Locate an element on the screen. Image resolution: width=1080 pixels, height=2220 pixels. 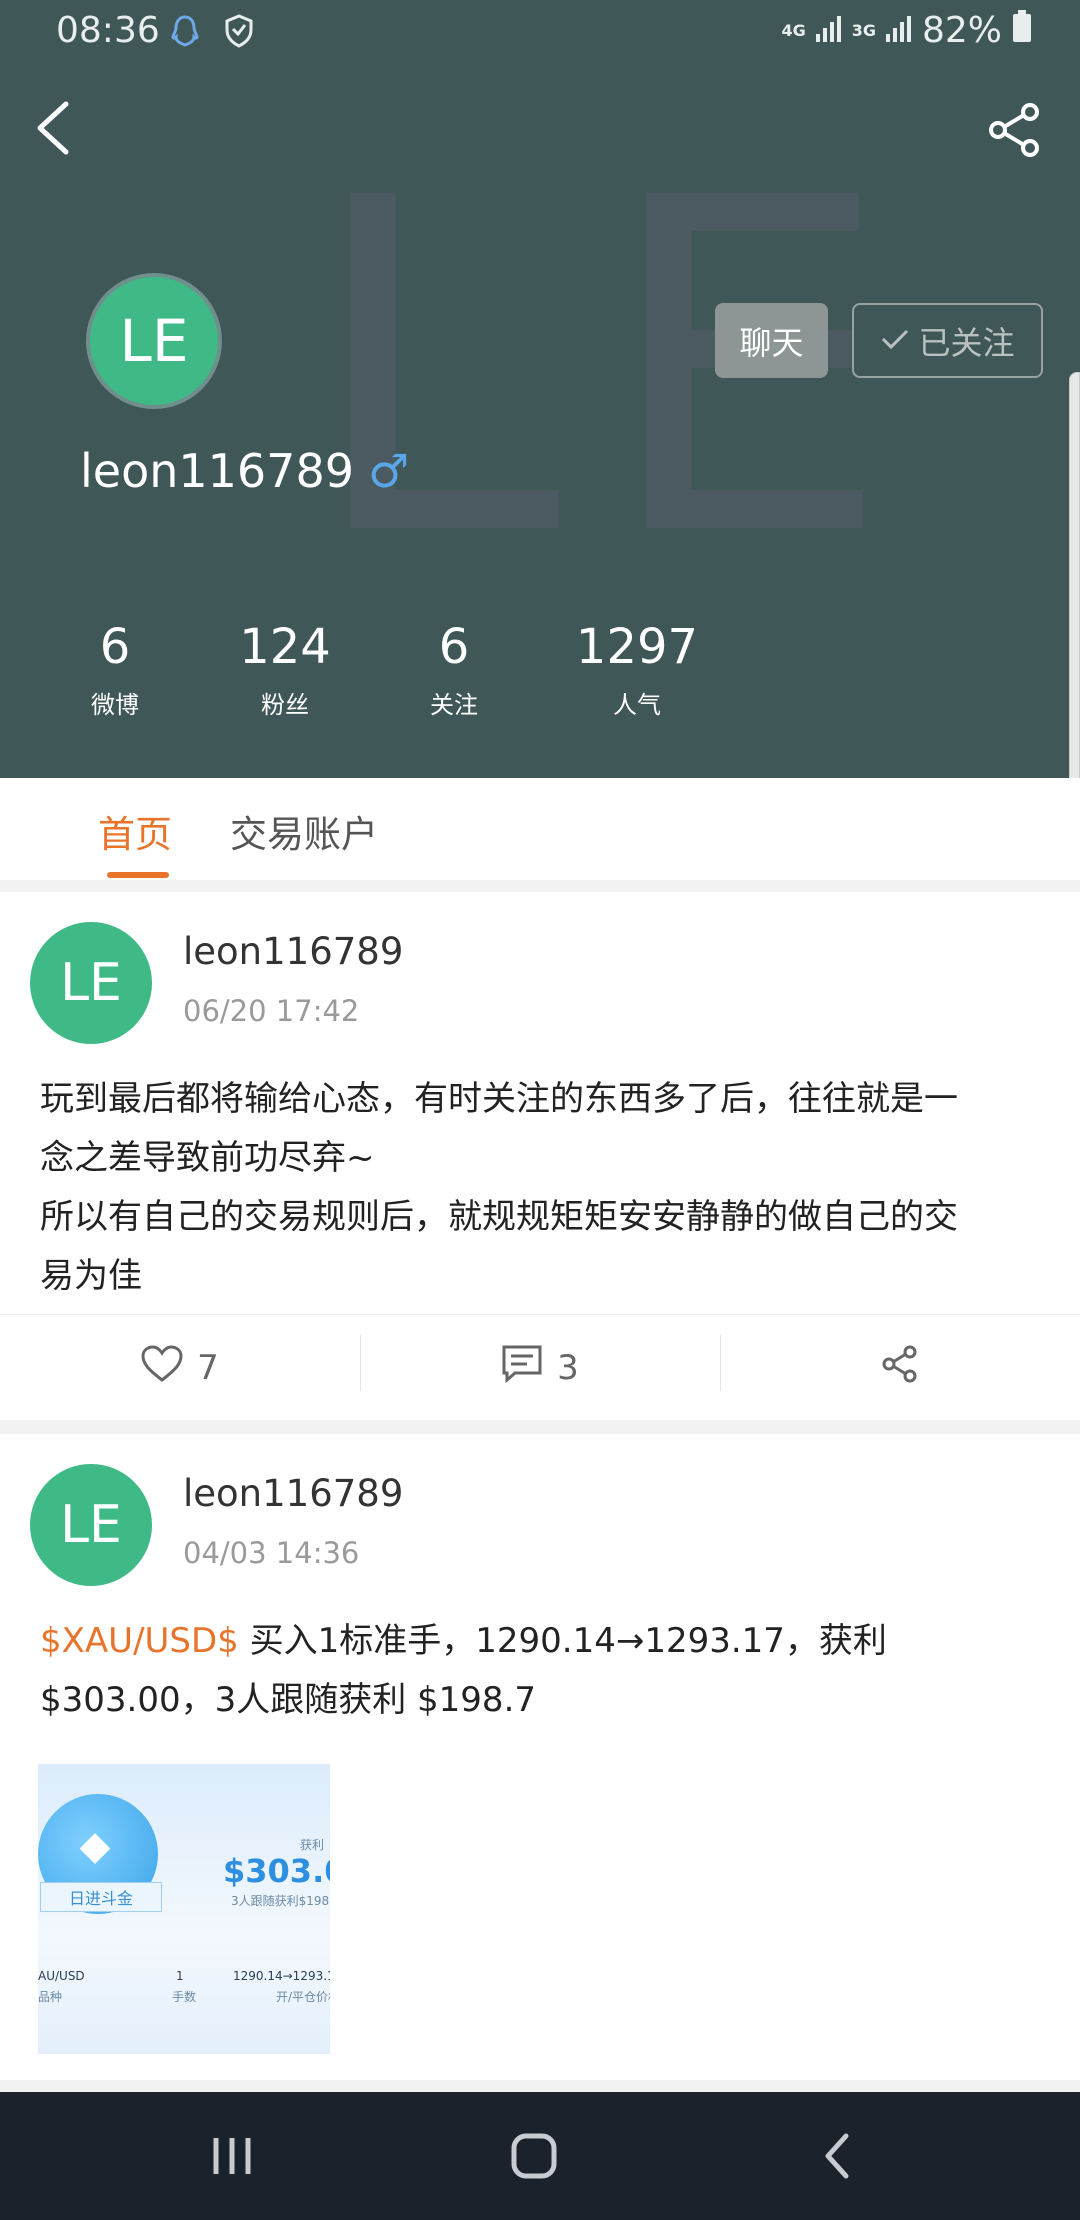
stat-fans: 124 粉丝 is located at coordinates (285, 670).